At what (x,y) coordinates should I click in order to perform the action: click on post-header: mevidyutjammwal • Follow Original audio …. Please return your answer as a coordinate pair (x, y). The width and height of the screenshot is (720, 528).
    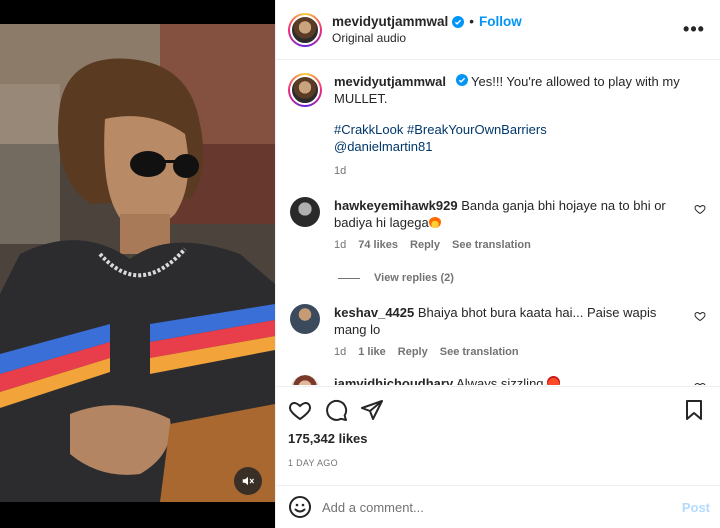
    Looking at the image, I should click on (498, 30).